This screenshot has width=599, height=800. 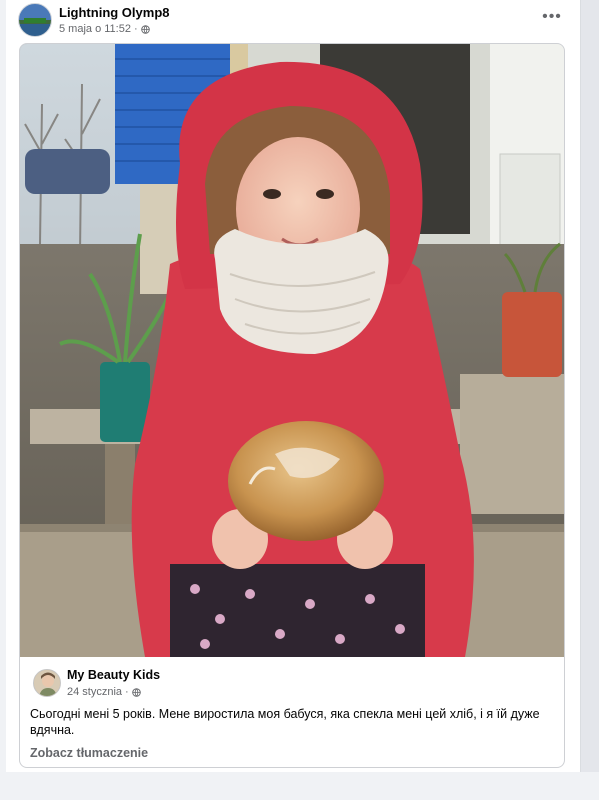 What do you see at coordinates (114, 12) in the screenshot?
I see `post-author-name: Lightning Olymp8` at bounding box center [114, 12].